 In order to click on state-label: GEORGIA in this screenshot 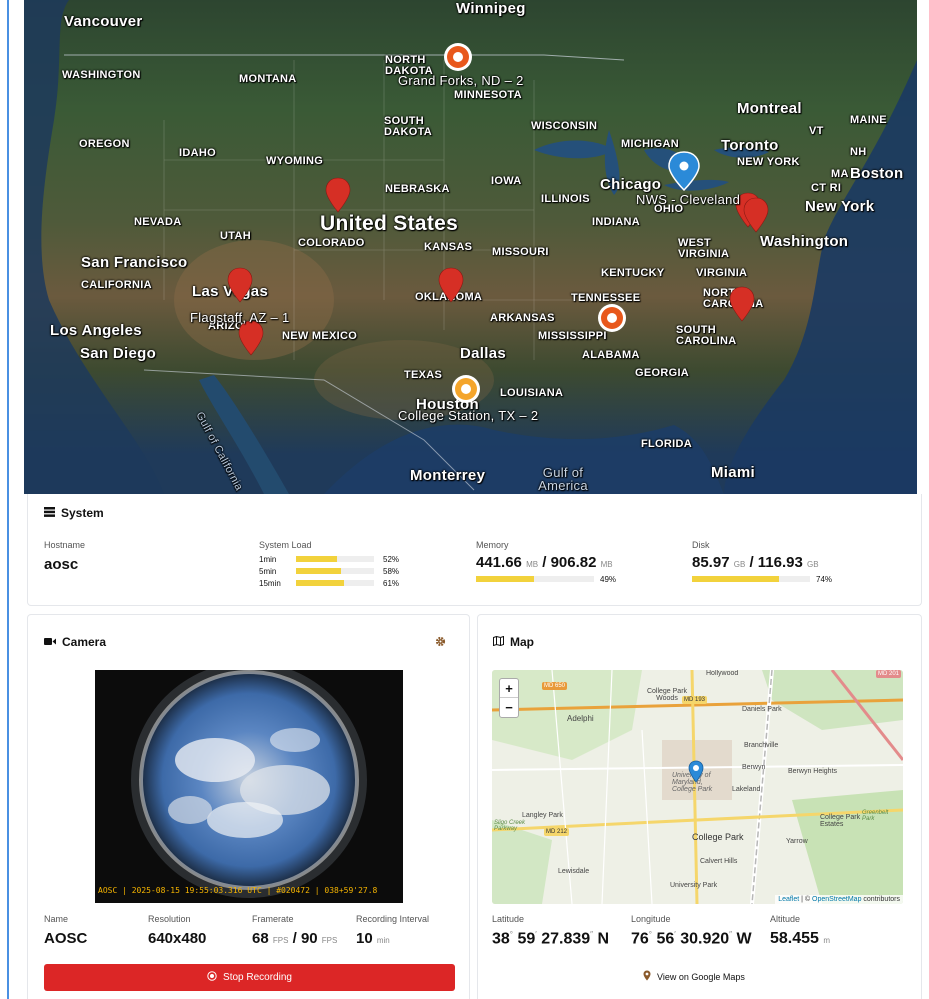, I will do `click(662, 373)`.